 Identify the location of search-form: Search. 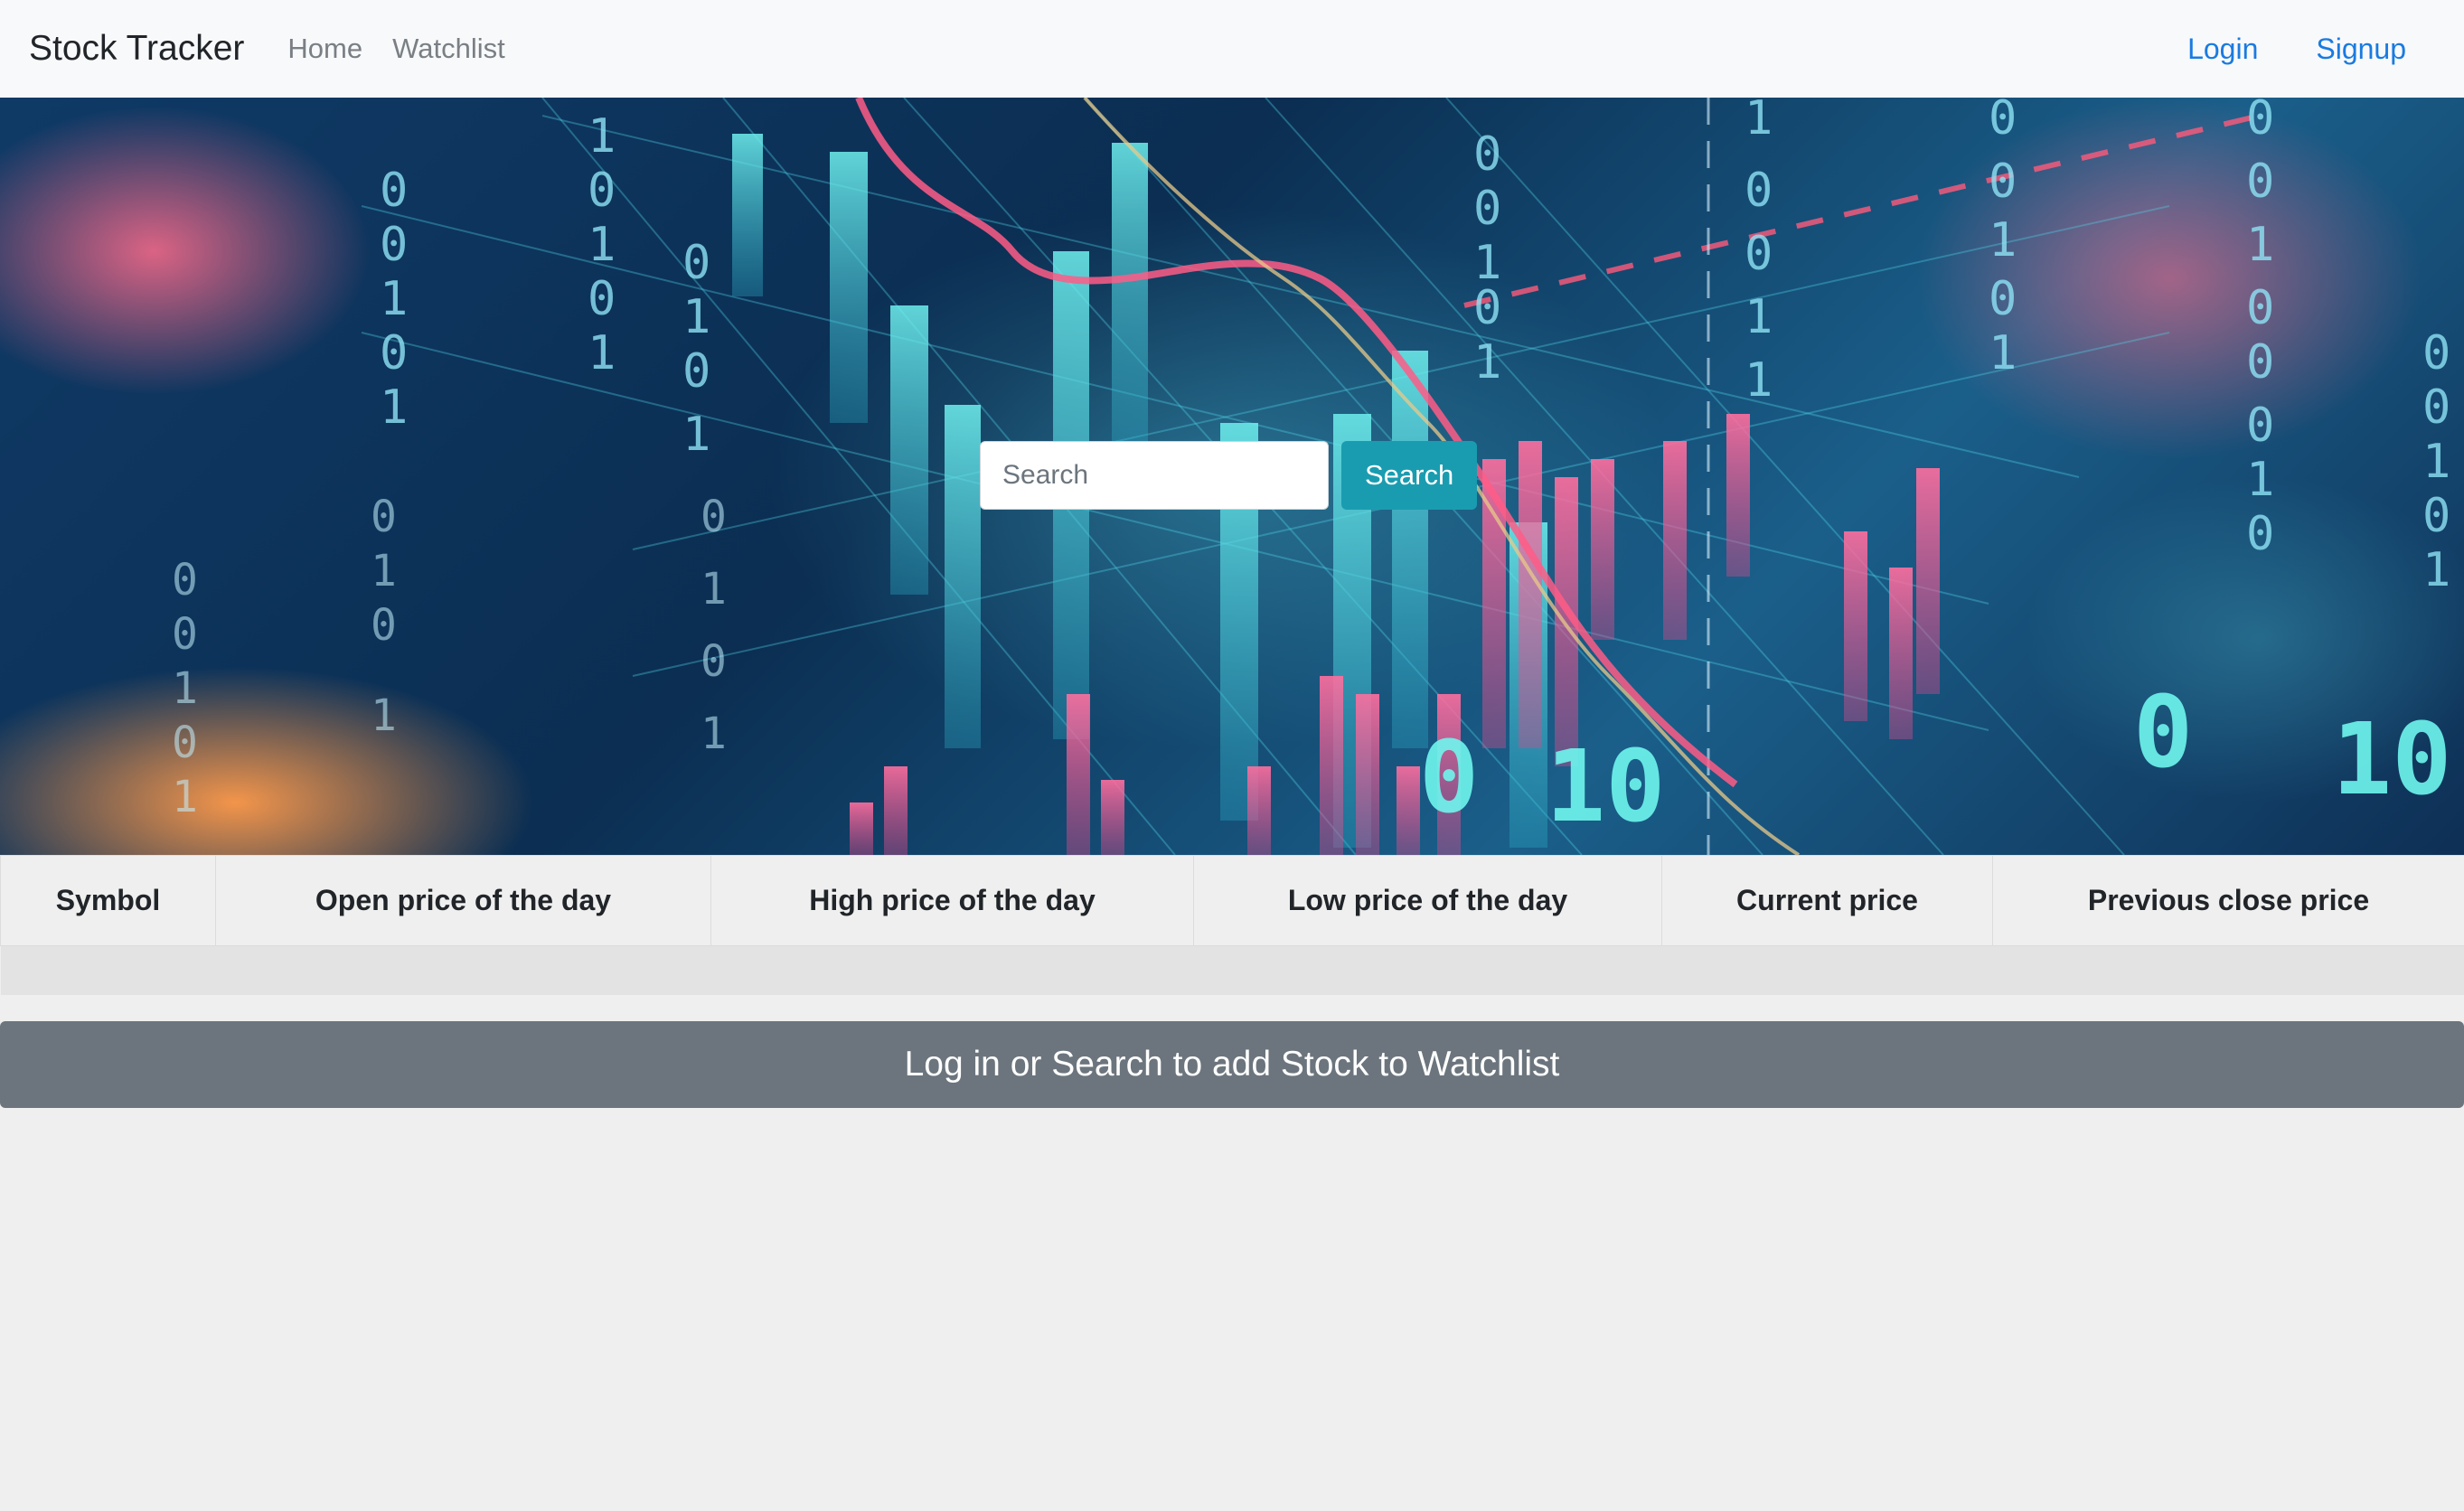
(1229, 475).